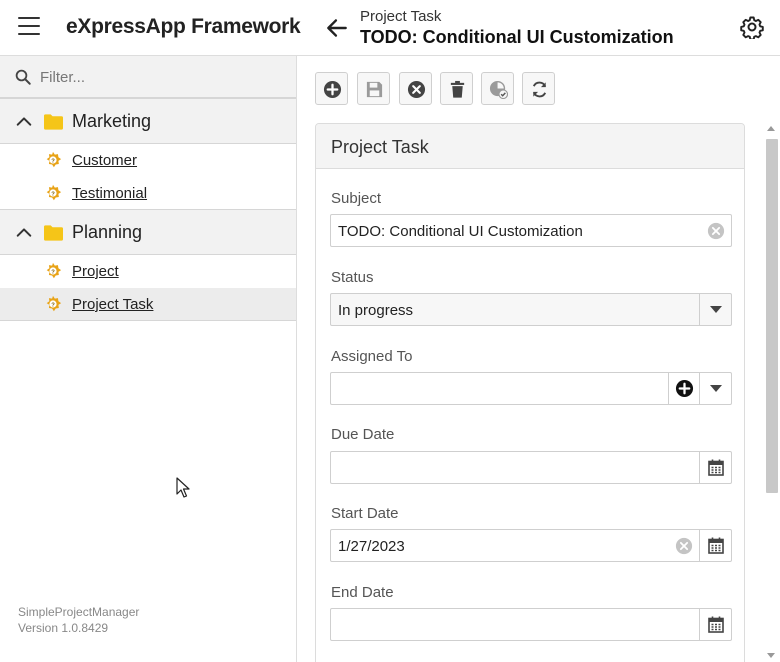 This screenshot has width=780, height=662. Describe the element at coordinates (531, 309) in the screenshot. I see `status-select: In progress` at that location.